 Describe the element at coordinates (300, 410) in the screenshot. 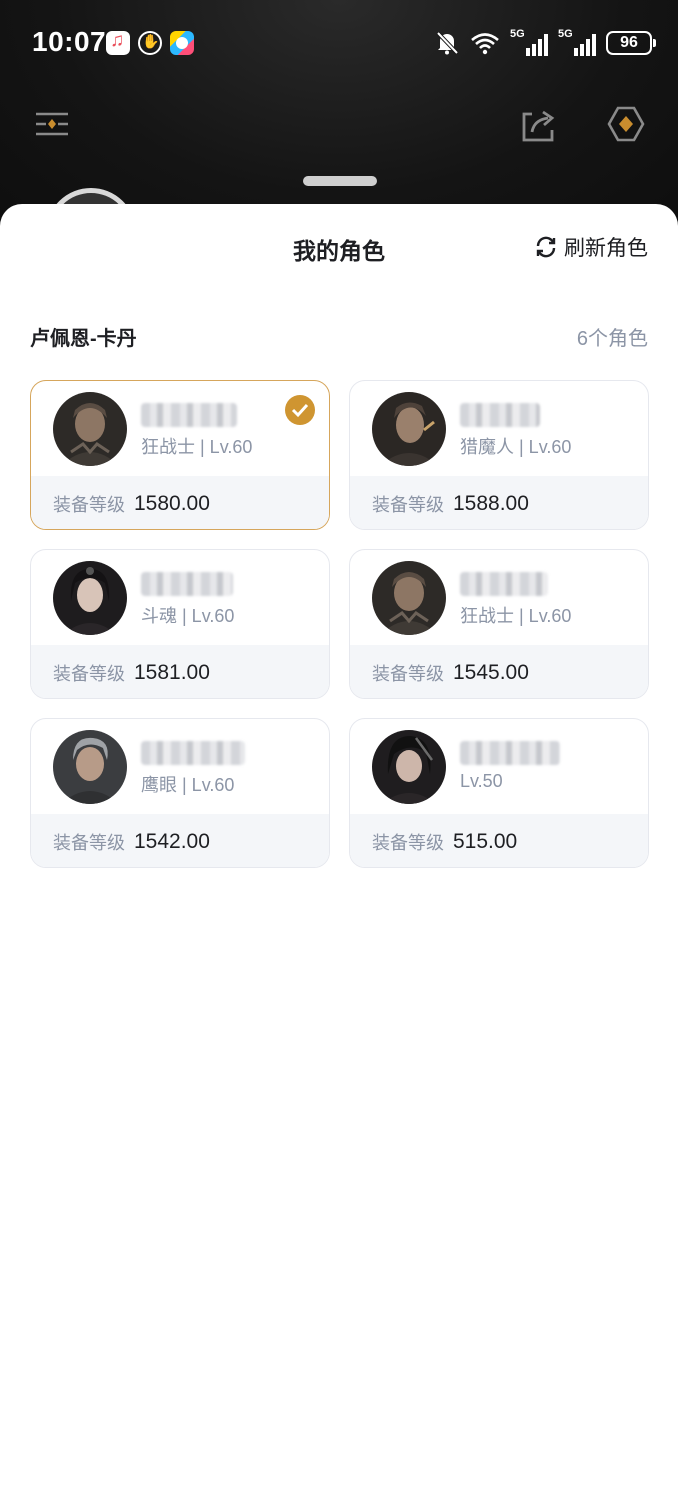

I see `selected-check-icon` at that location.